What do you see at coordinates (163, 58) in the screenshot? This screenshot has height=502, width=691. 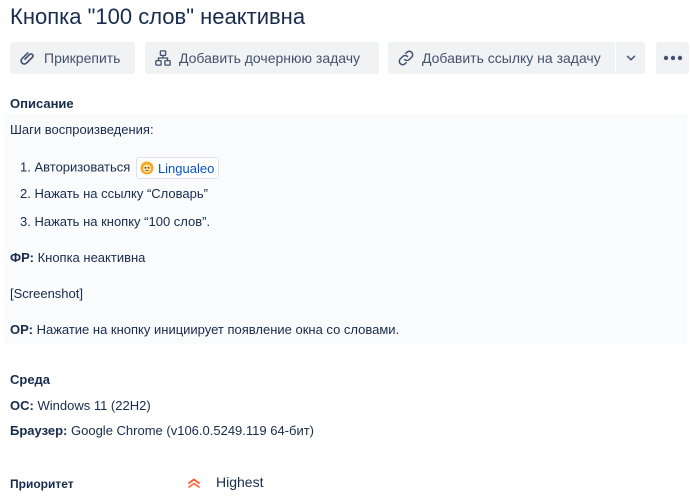 I see `hierarchy-icon` at bounding box center [163, 58].